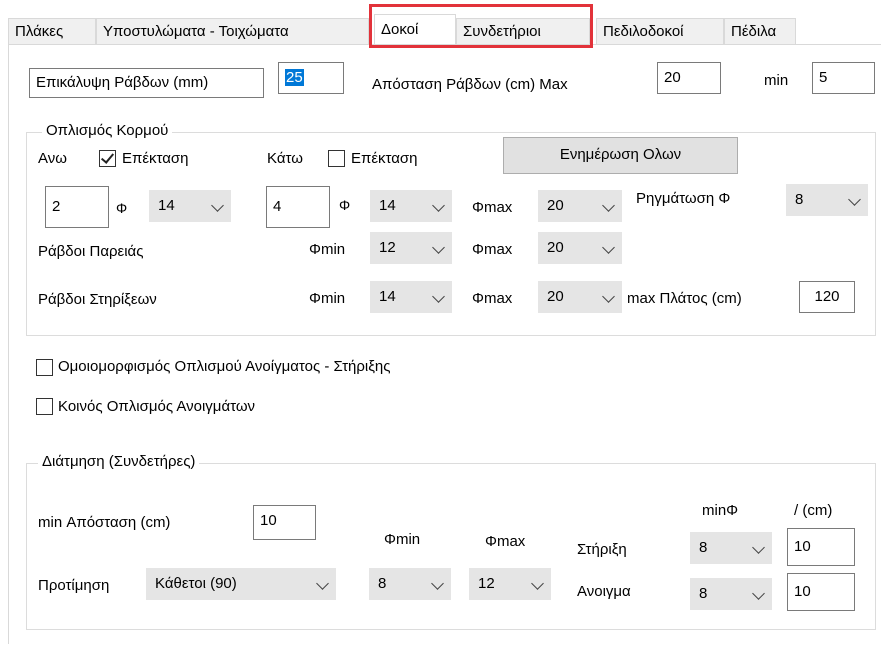 The height and width of the screenshot is (652, 889). Describe the element at coordinates (580, 248) in the screenshot. I see `side-phimax-select: 20` at that location.